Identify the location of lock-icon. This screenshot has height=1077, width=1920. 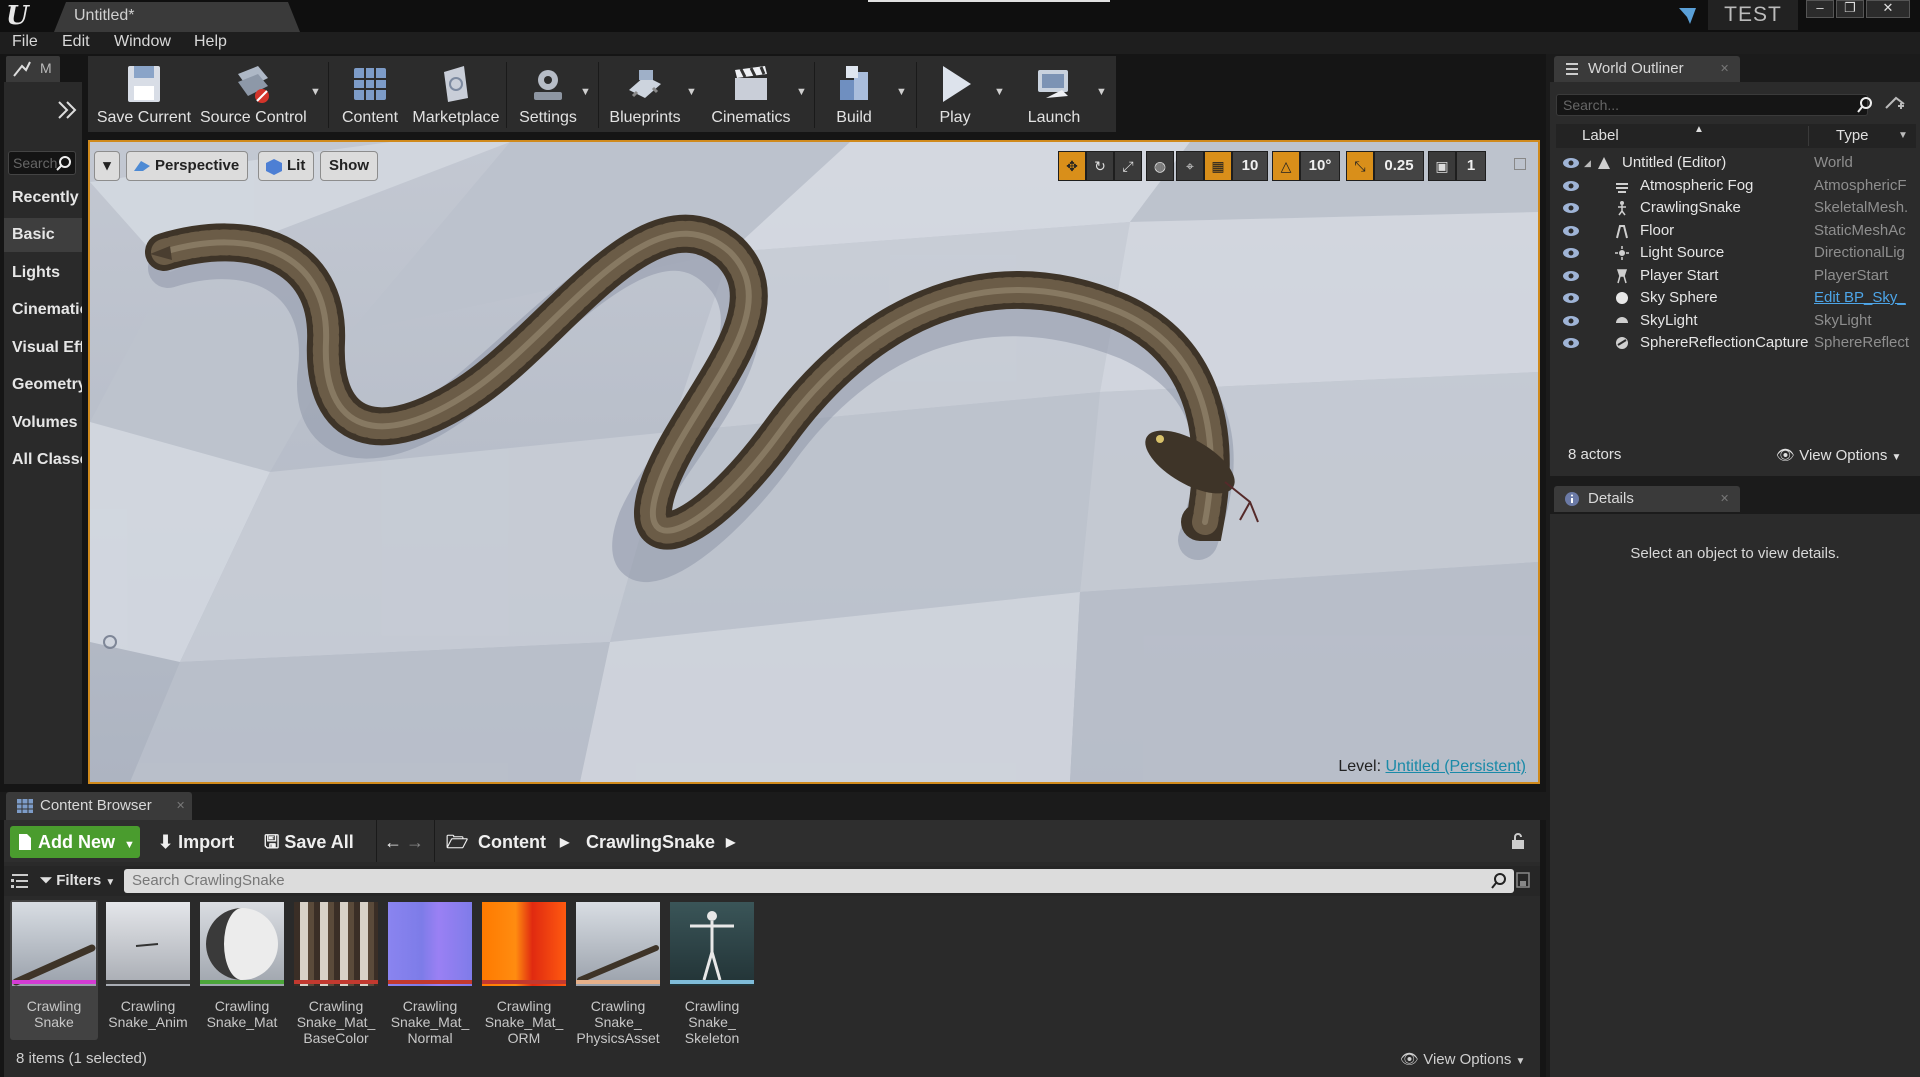
(1518, 841).